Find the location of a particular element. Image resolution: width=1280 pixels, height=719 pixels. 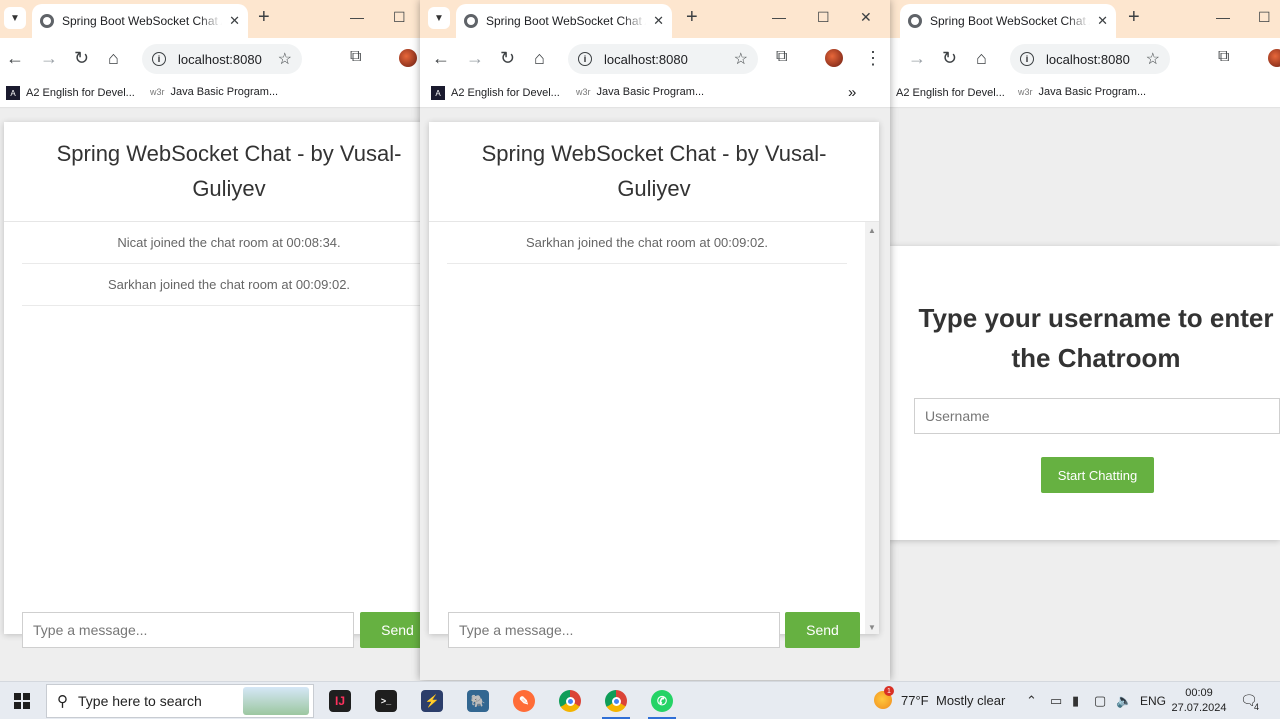

whatsapp-icon: ✆ is located at coordinates (662, 702).